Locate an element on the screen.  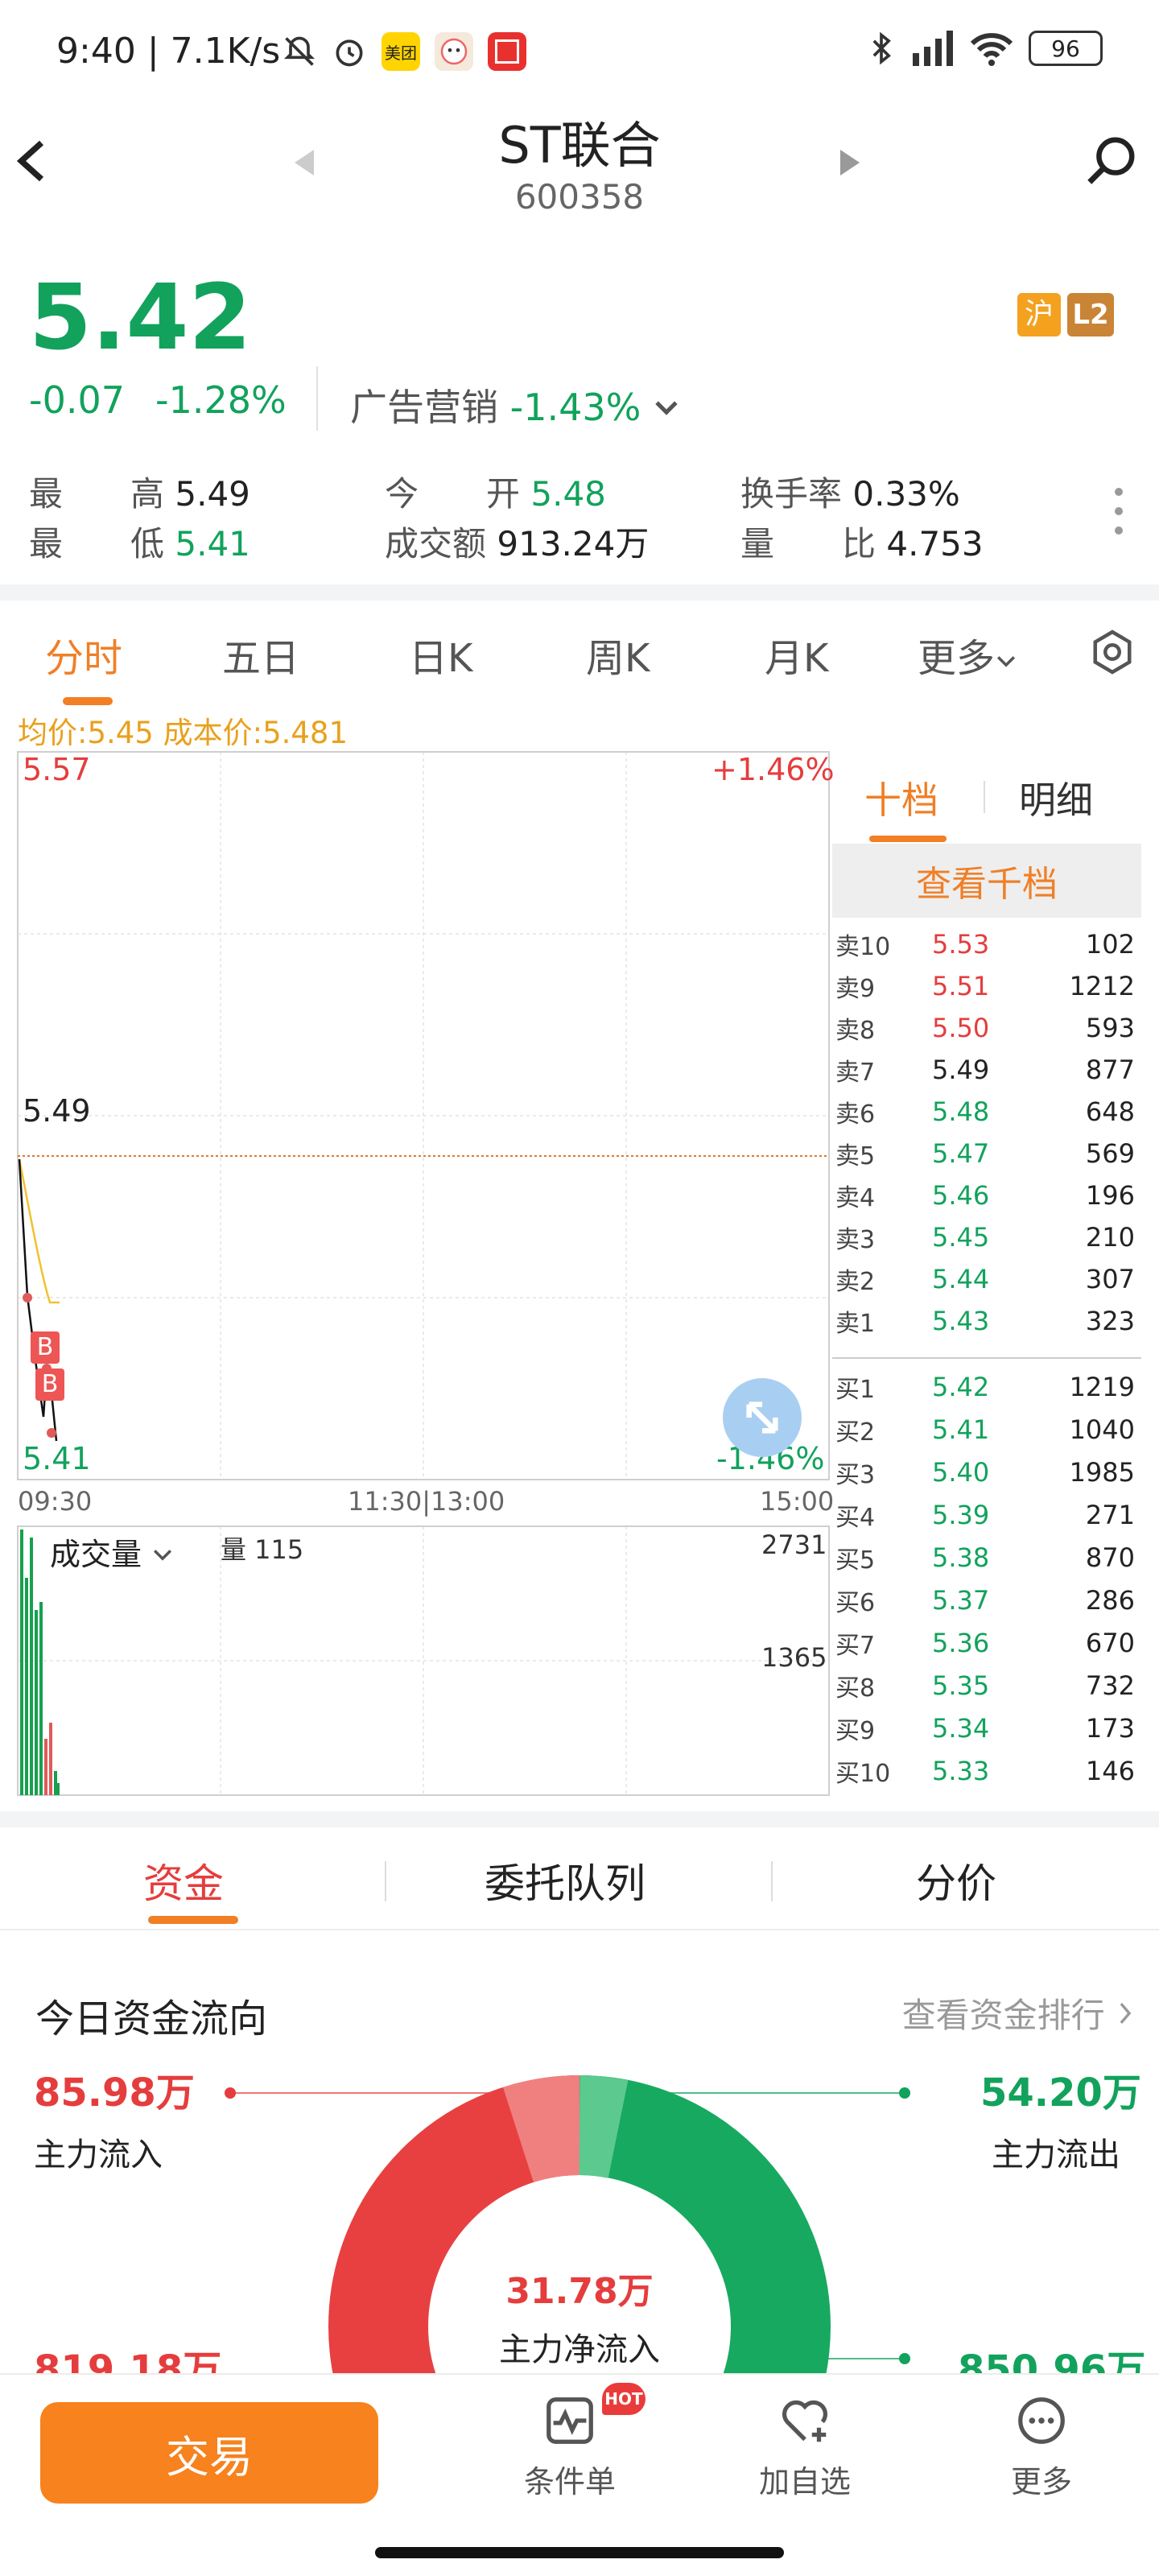
fullscreen-button is located at coordinates (762, 1417).